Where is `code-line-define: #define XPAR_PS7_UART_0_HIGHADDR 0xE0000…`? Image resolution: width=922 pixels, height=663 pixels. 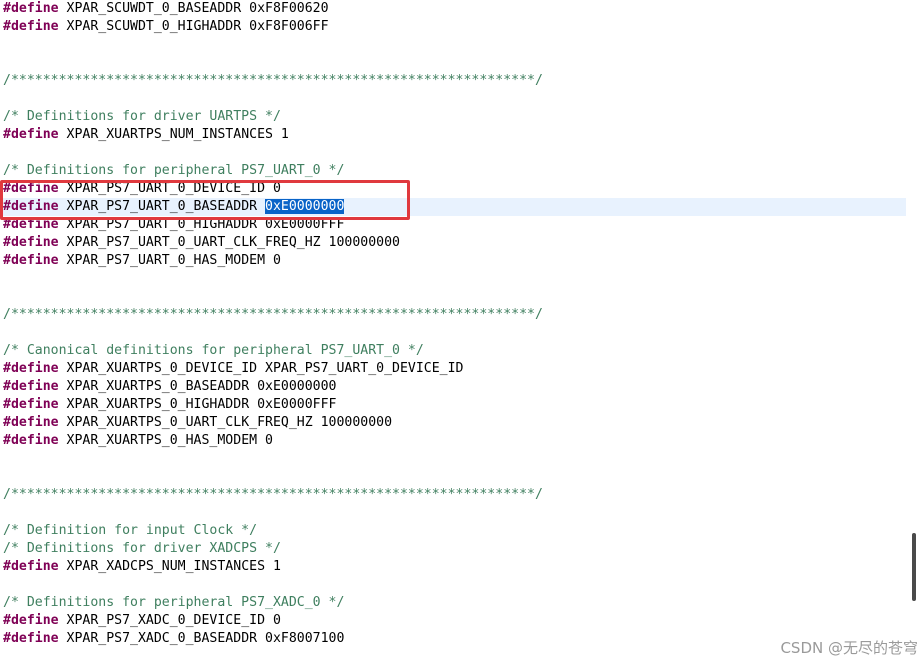 code-line-define: #define XPAR_PS7_UART_0_HIGHADDR 0xE0000… is located at coordinates (173, 225).